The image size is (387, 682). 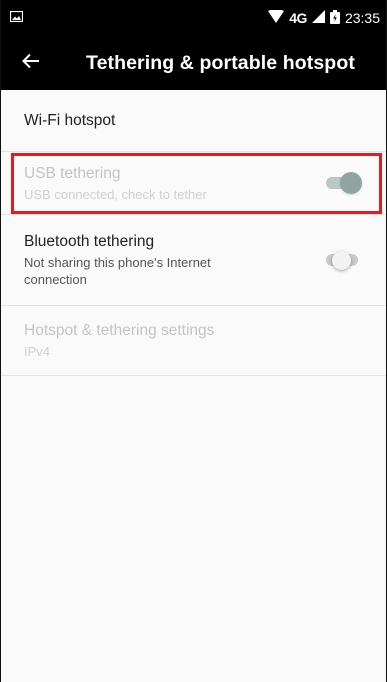 I want to click on wifi-icon, so click(x=276, y=17).